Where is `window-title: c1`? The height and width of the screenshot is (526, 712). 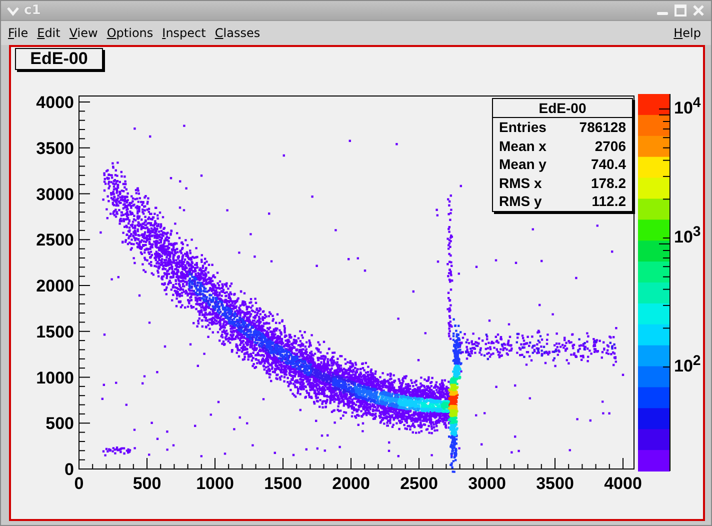 window-title: c1 is located at coordinates (32, 10).